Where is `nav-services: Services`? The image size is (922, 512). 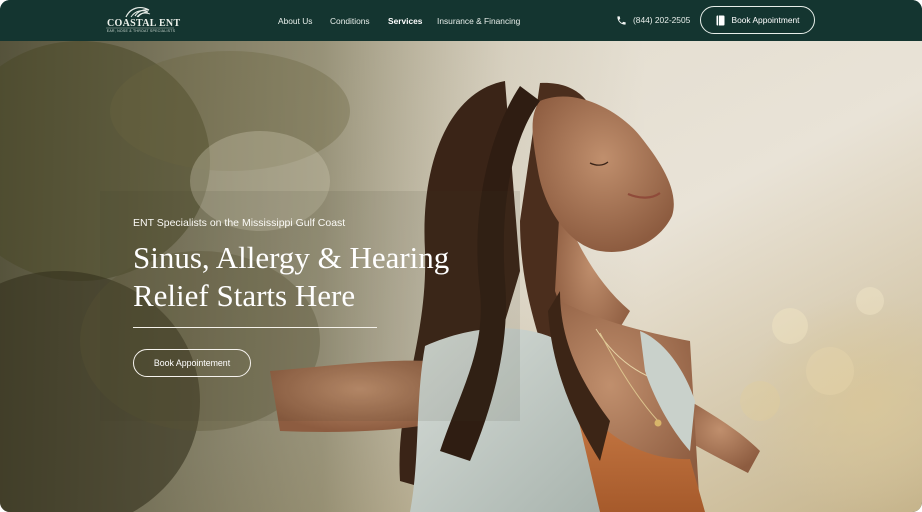 nav-services: Services is located at coordinates (405, 21).